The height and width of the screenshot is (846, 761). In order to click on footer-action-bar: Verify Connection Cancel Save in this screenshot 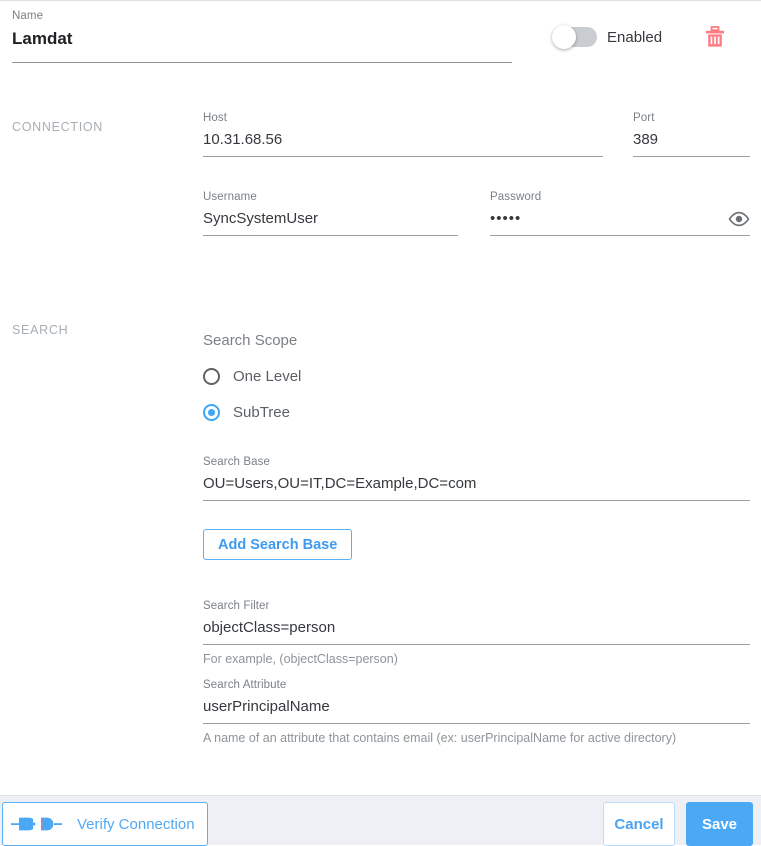, I will do `click(380, 820)`.